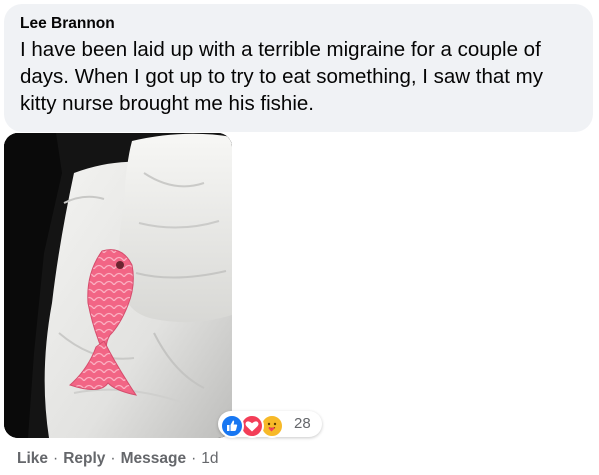  Describe the element at coordinates (32, 458) in the screenshot. I see `like-button: Like` at that location.